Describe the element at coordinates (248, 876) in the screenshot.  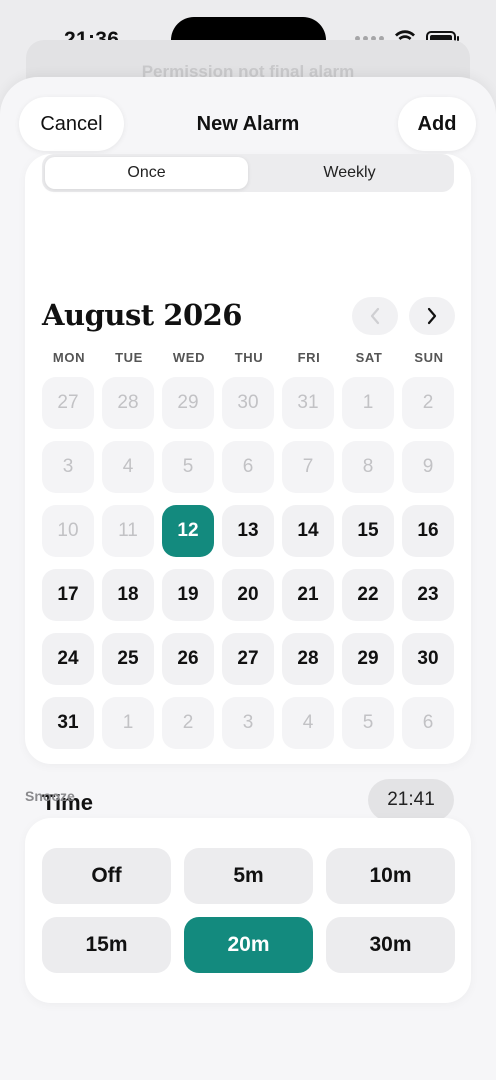
I see `snooze-option-5m: 5m` at that location.